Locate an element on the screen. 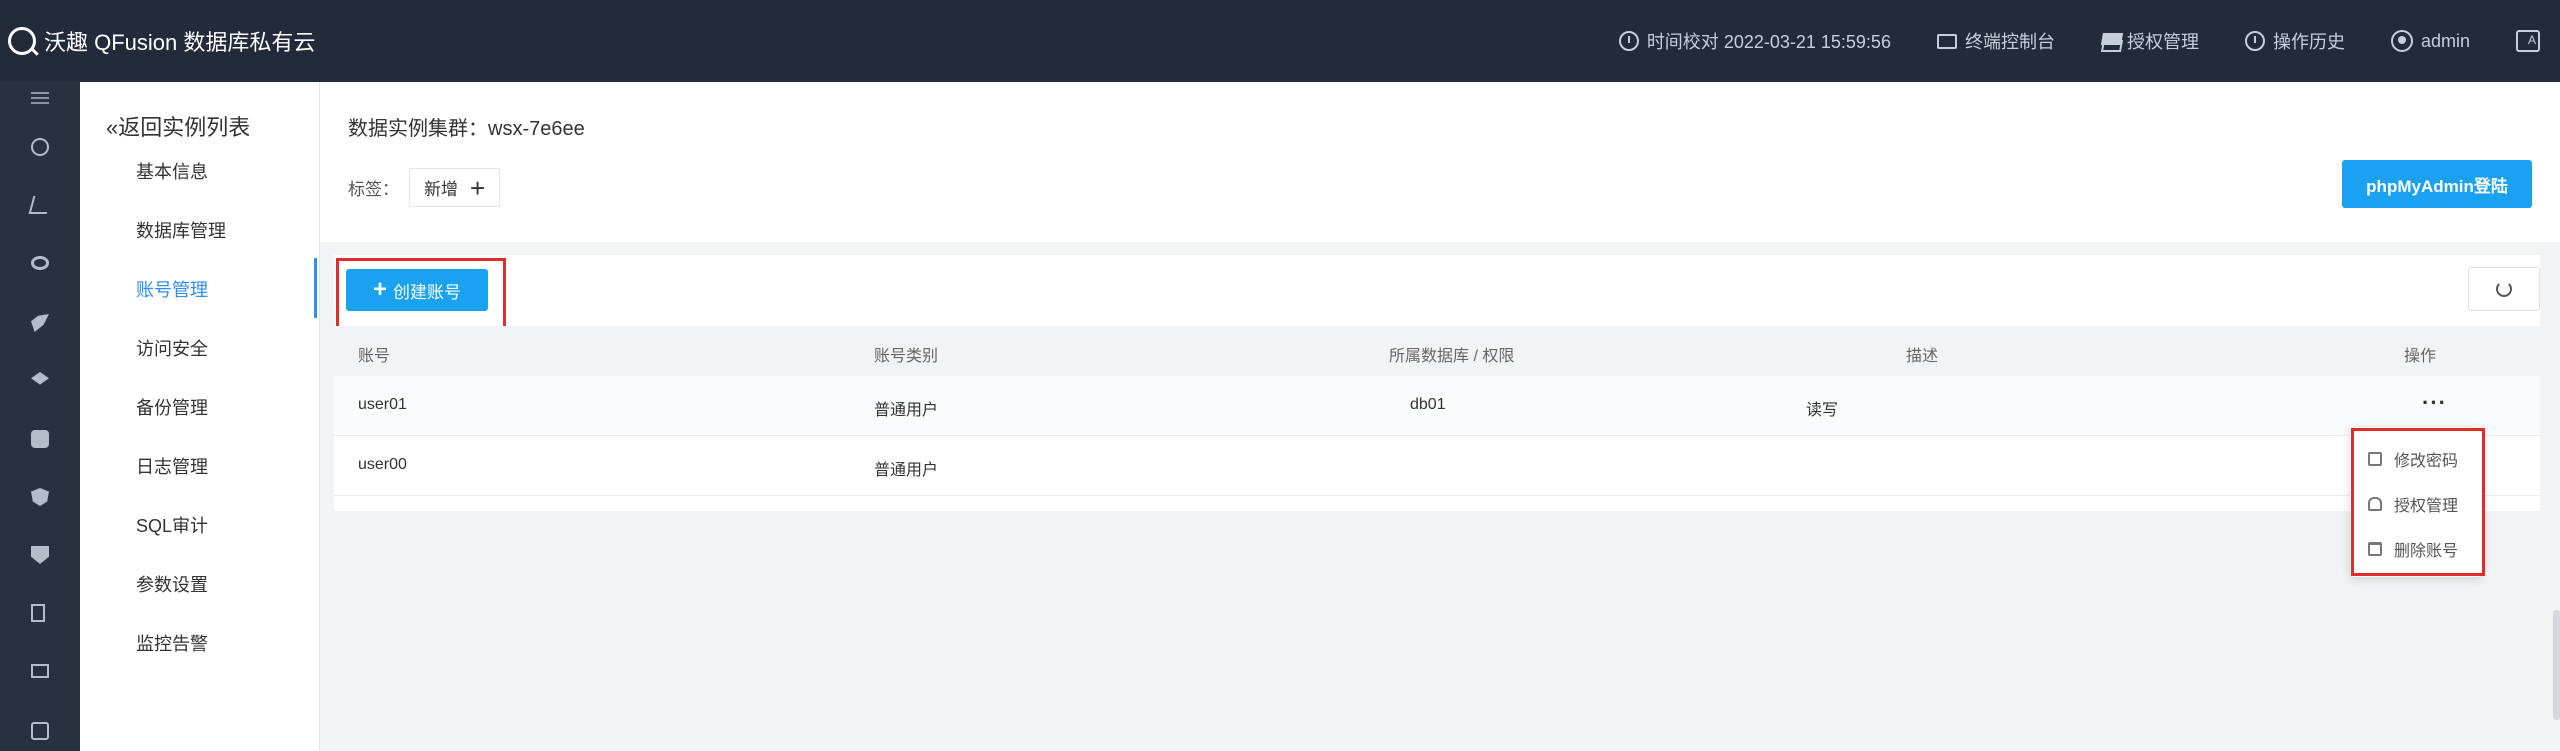 The image size is (2560, 751). more-actions-button: ··· is located at coordinates (2434, 403).